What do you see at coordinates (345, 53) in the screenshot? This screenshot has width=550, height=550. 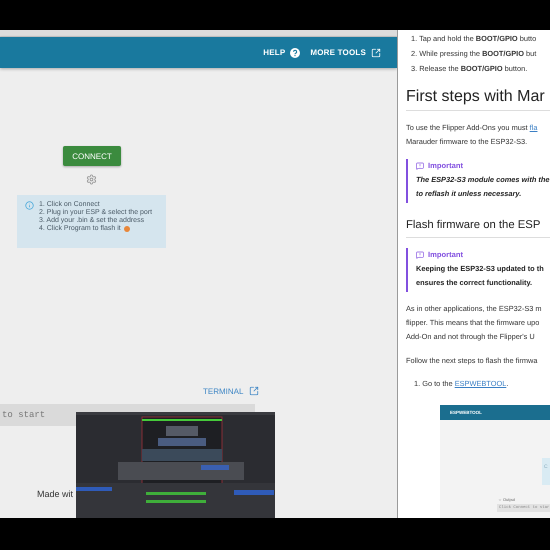 I see `header-link: MORE TOOLS` at bounding box center [345, 53].